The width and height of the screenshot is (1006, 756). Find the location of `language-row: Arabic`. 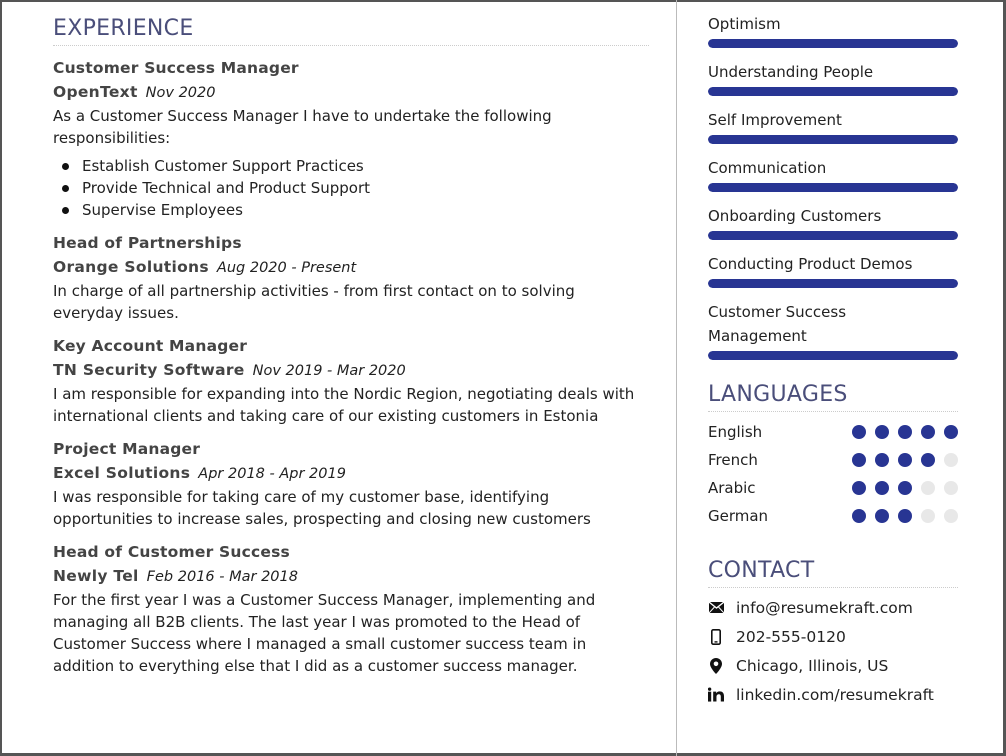

language-row: Arabic is located at coordinates (833, 488).